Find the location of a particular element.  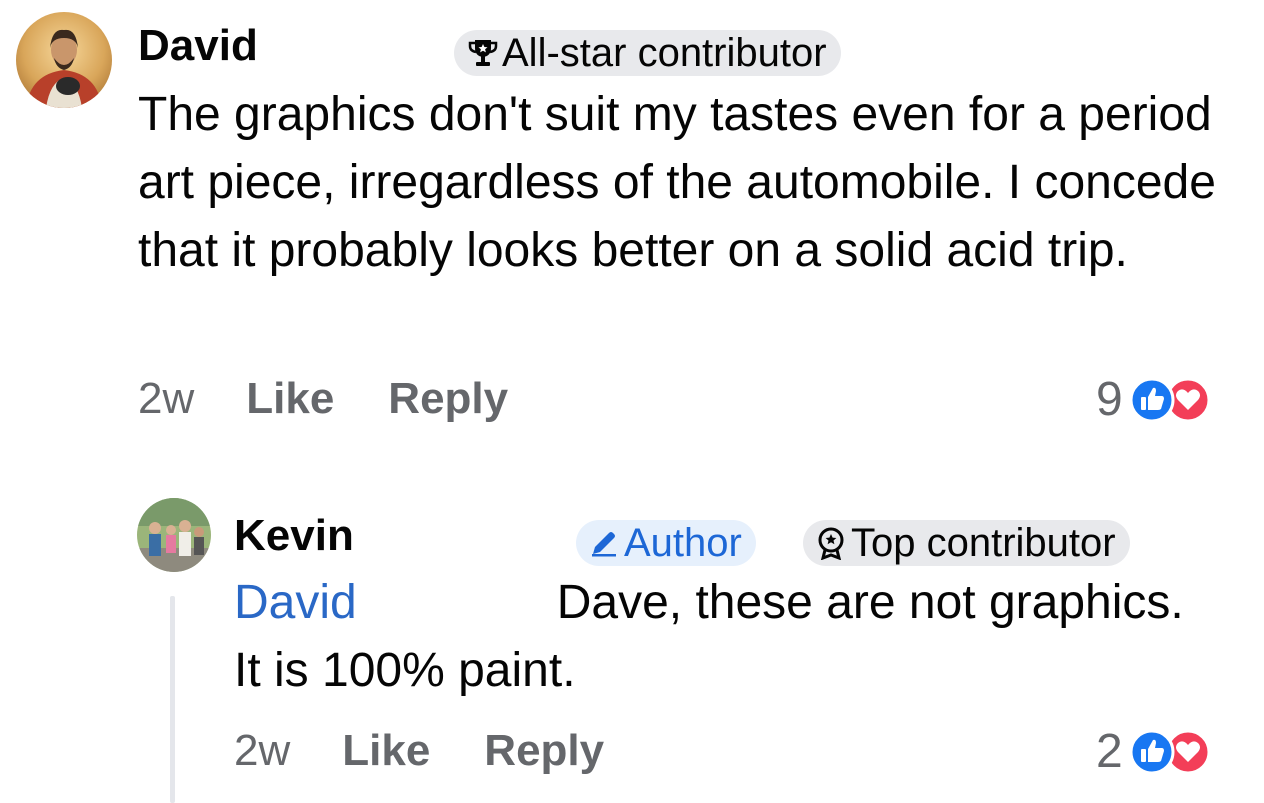

trophy-icon is located at coordinates (483, 53).